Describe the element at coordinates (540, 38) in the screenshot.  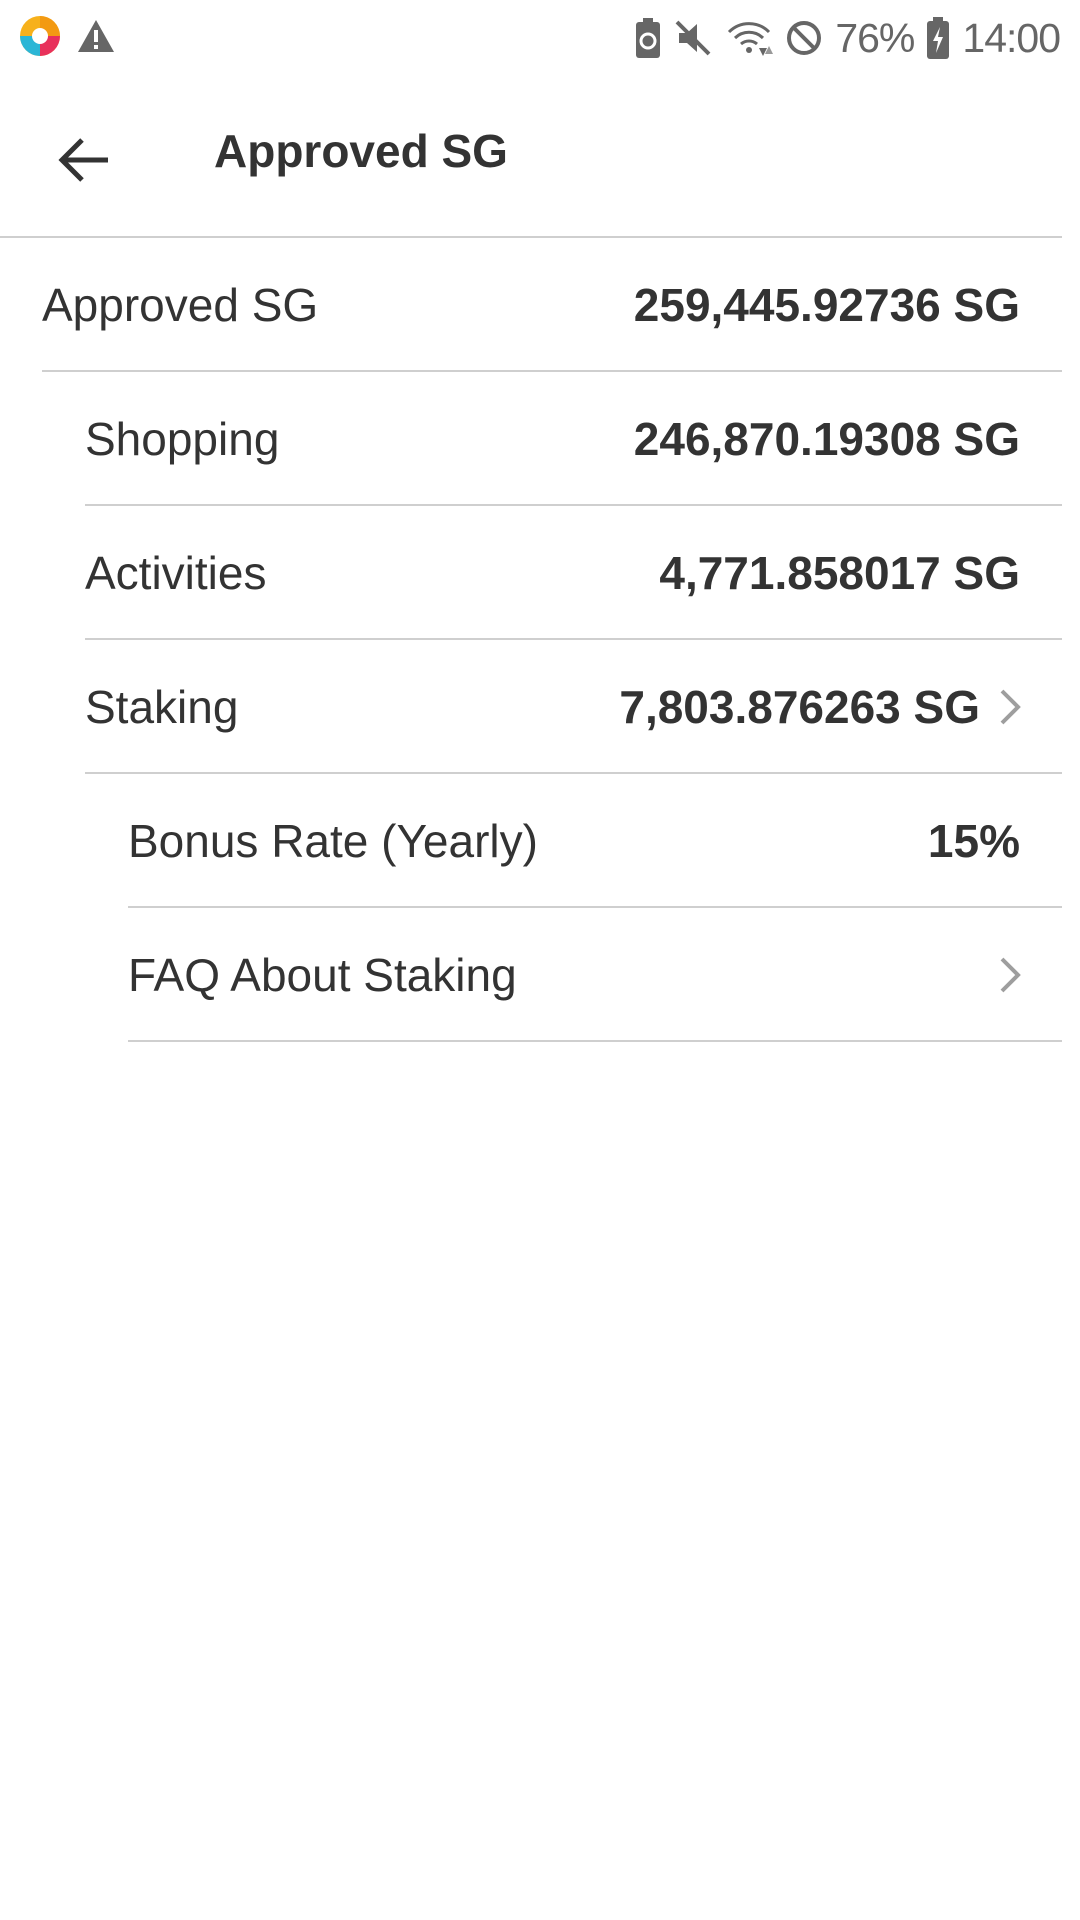
I see `status-bar: 76% 14:00` at that location.